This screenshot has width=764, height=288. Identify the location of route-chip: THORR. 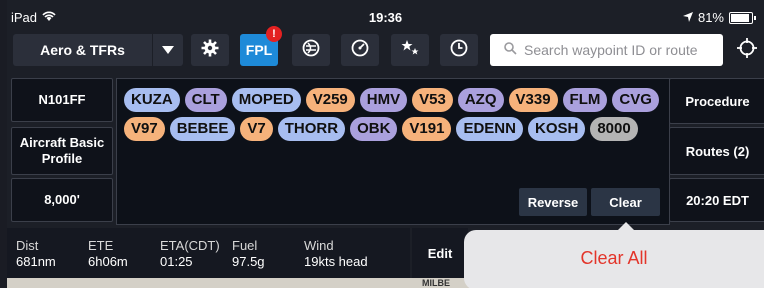
(311, 129).